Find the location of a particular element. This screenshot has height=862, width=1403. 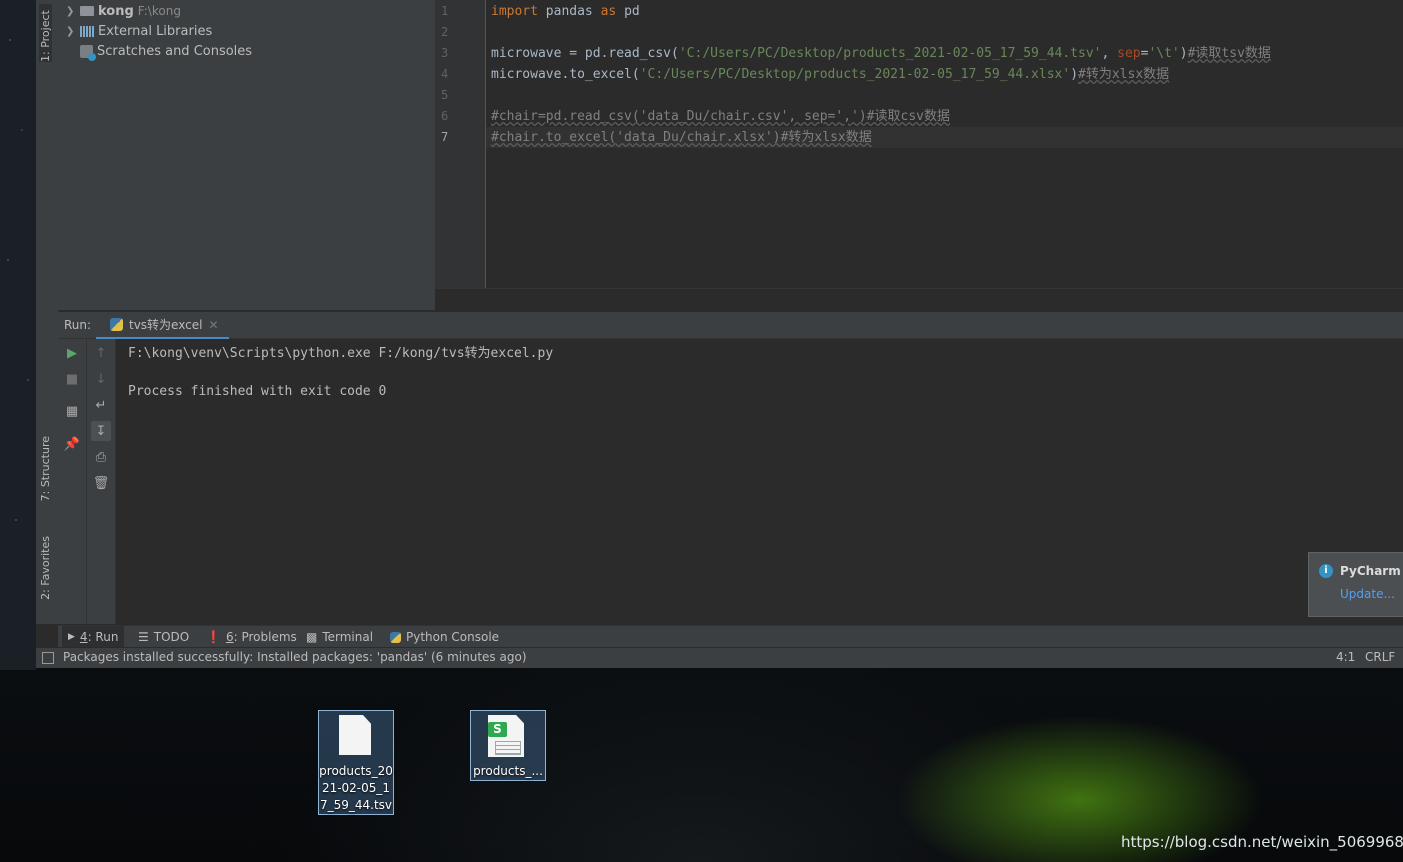

scratches-icon is located at coordinates (88, 52).